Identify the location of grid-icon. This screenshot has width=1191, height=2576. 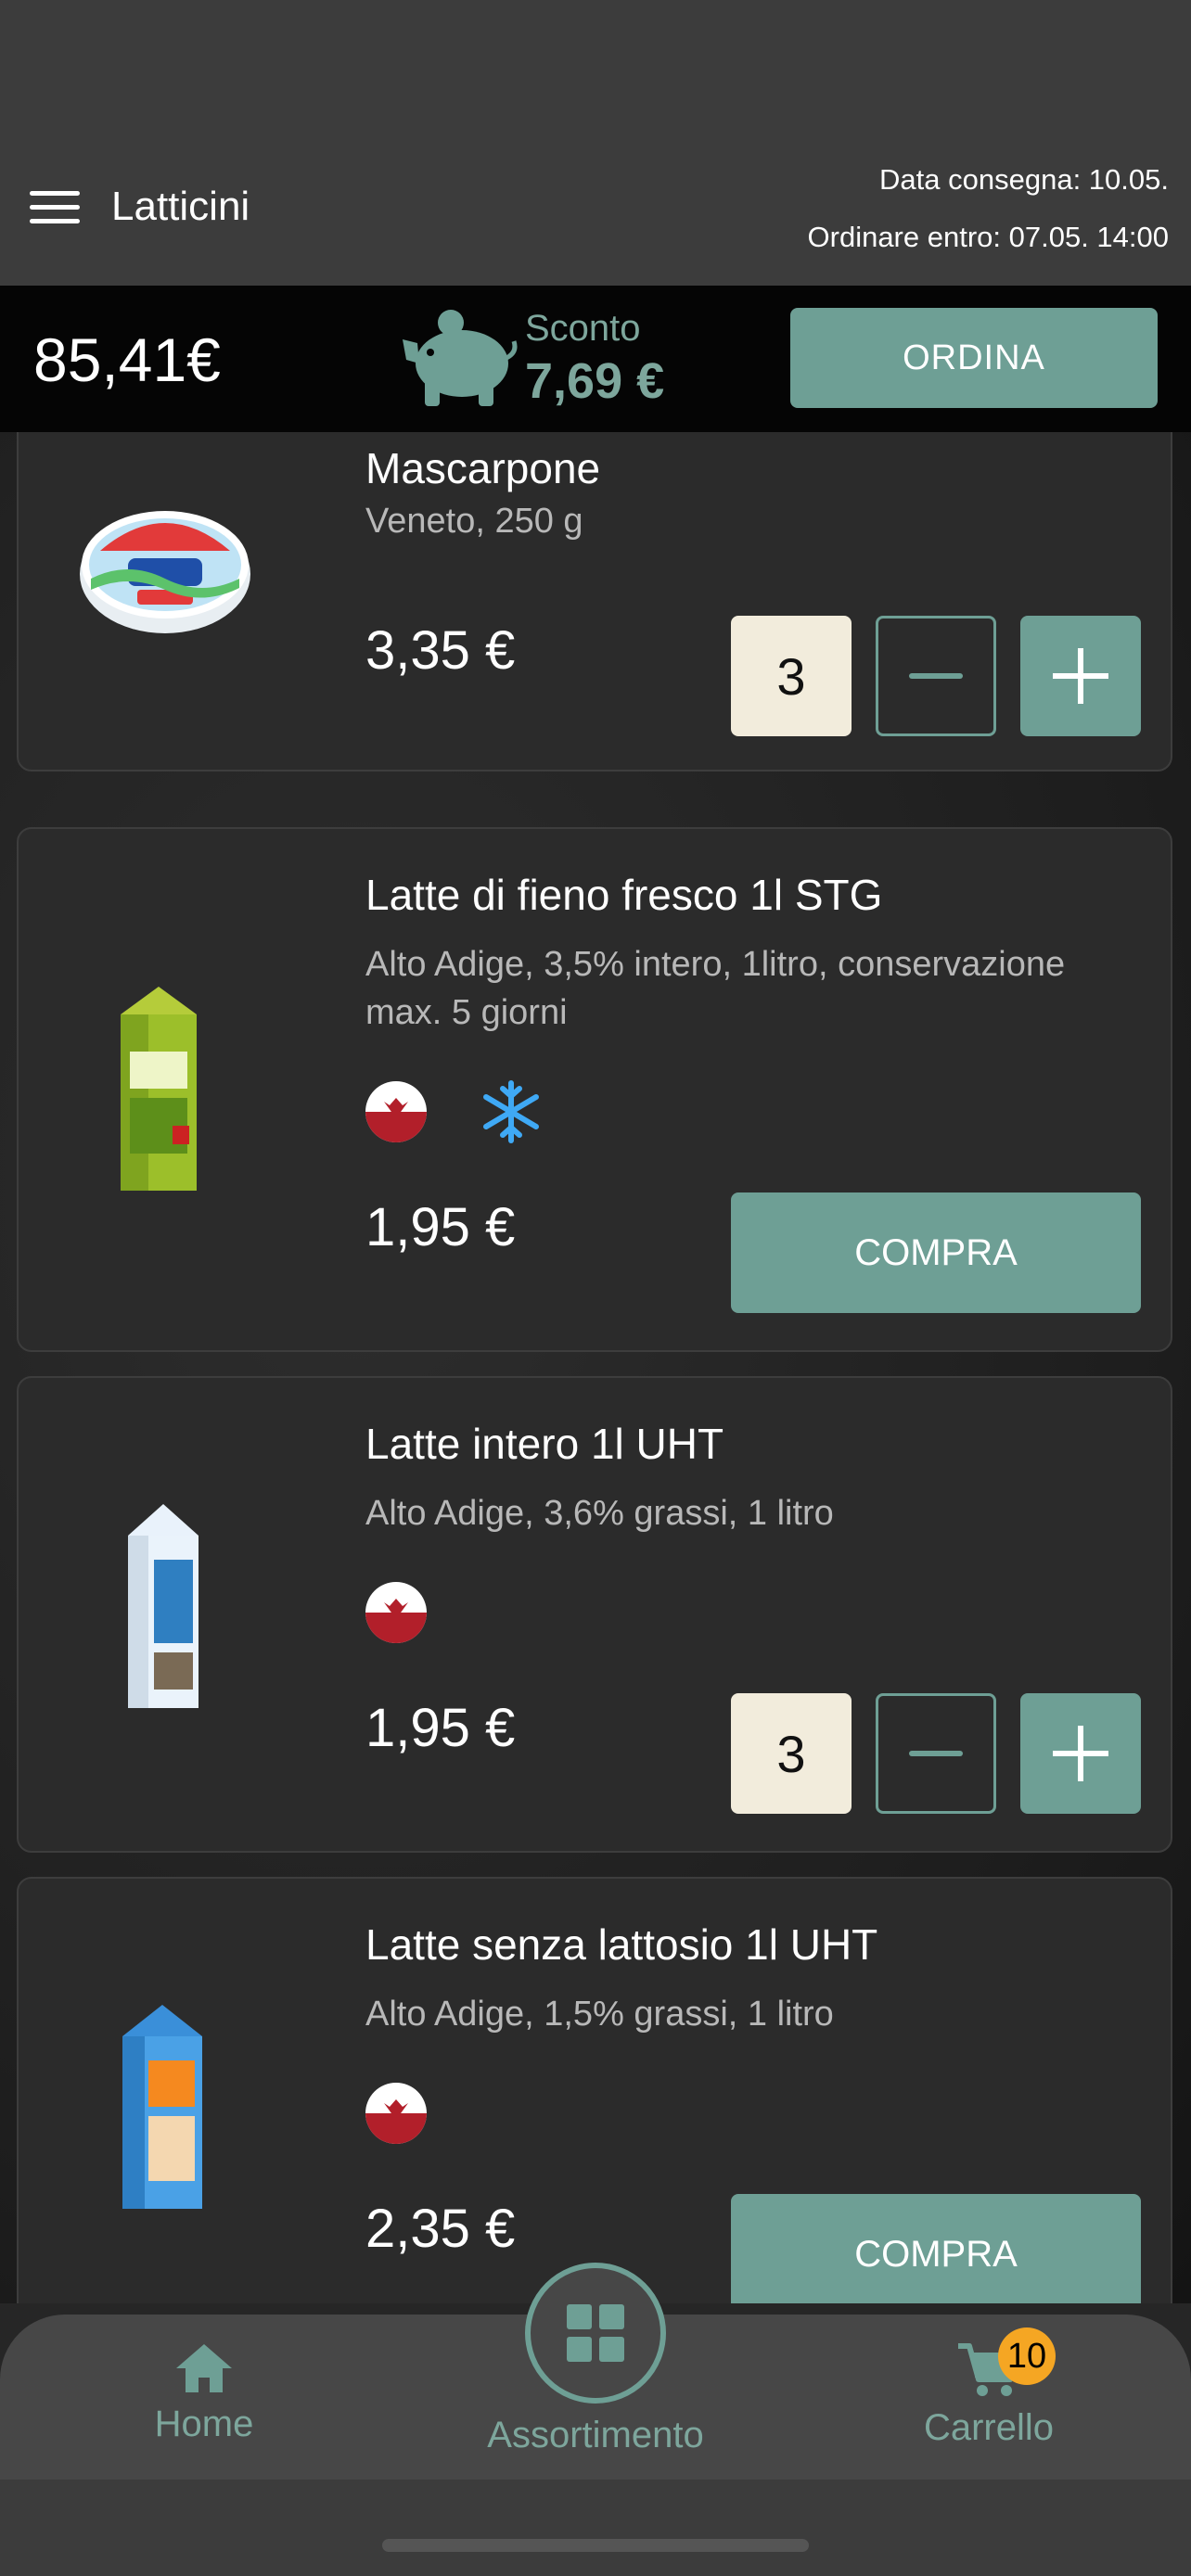
(595, 2333).